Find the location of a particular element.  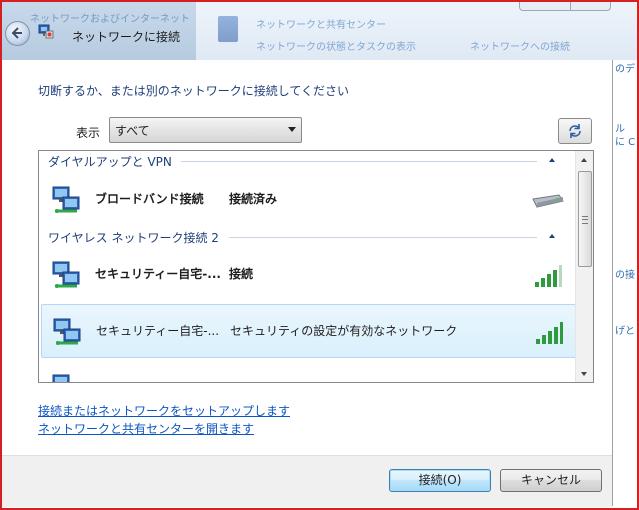

setup-connection-link: 接続またはネットワークをセットアップします is located at coordinates (164, 410).